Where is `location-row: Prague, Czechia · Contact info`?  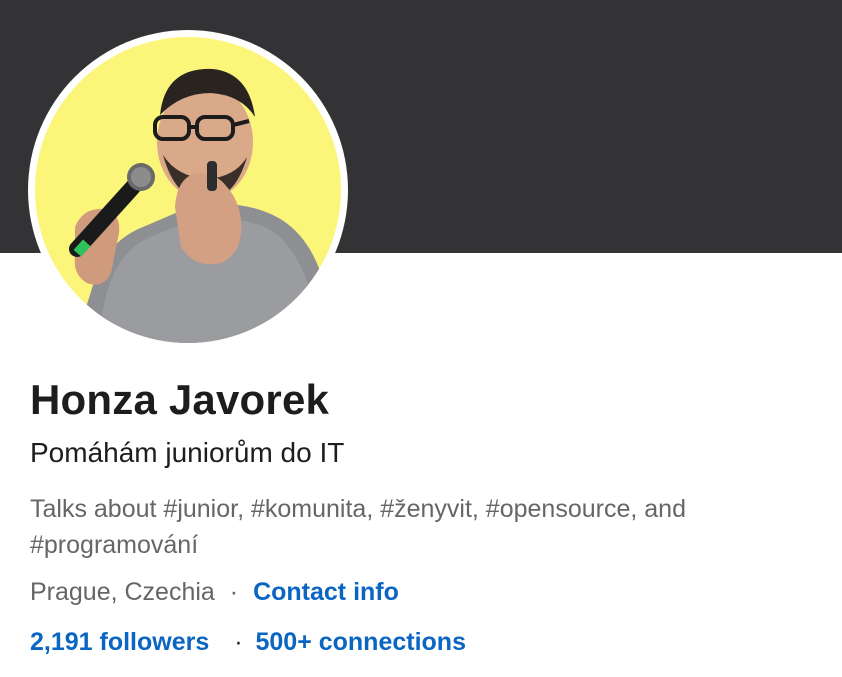 location-row: Prague, Czechia · Contact info is located at coordinates (214, 592).